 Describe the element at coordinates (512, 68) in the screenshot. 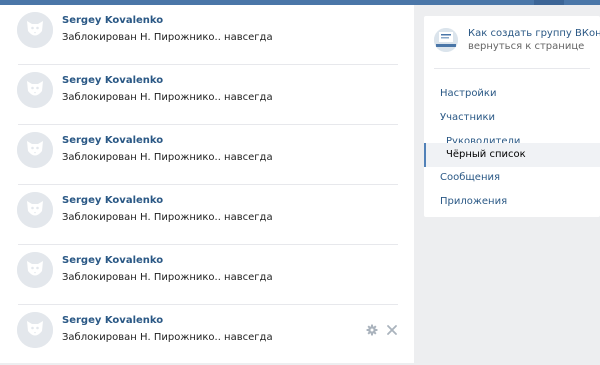

I see `menu-divider` at that location.